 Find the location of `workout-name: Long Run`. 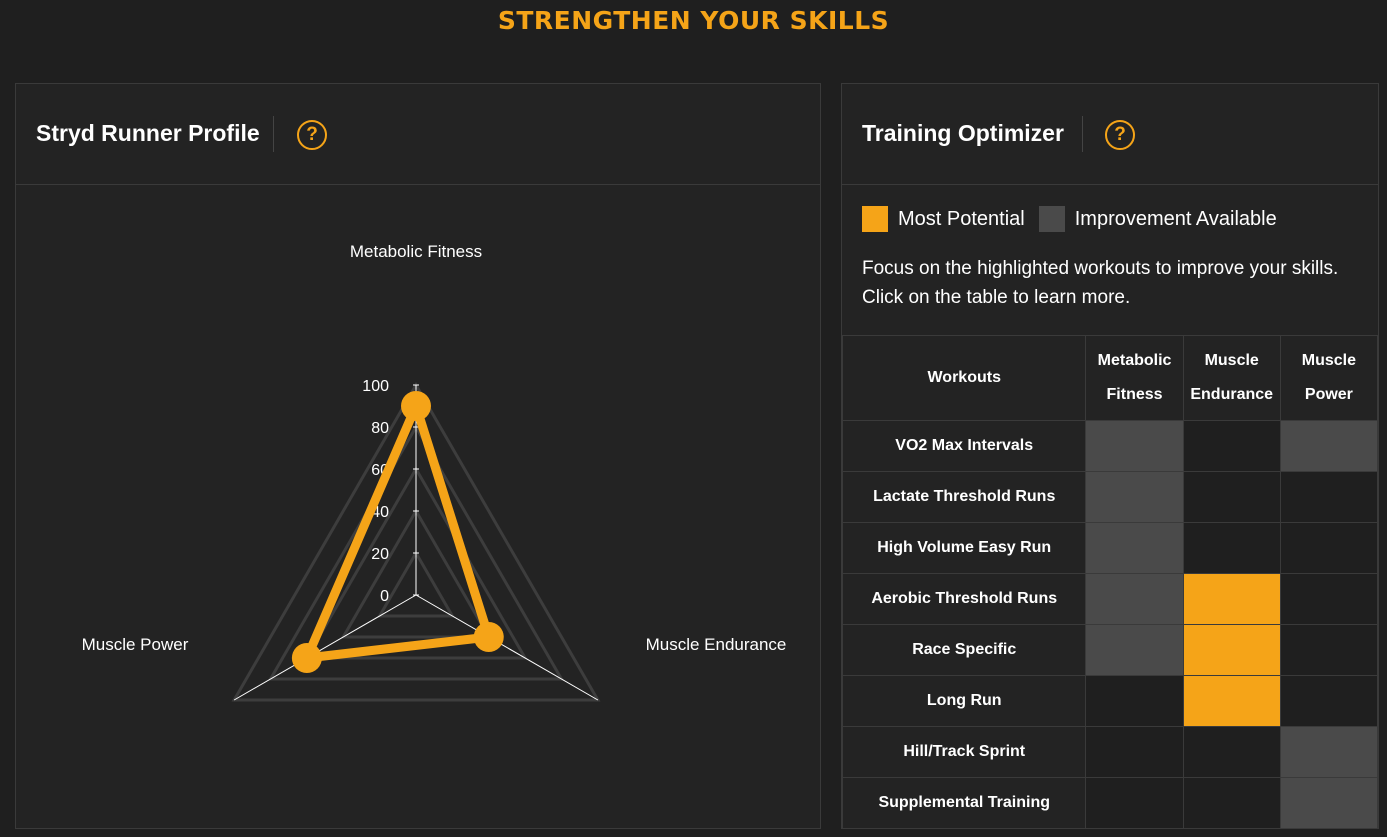

workout-name: Long Run is located at coordinates (964, 701).